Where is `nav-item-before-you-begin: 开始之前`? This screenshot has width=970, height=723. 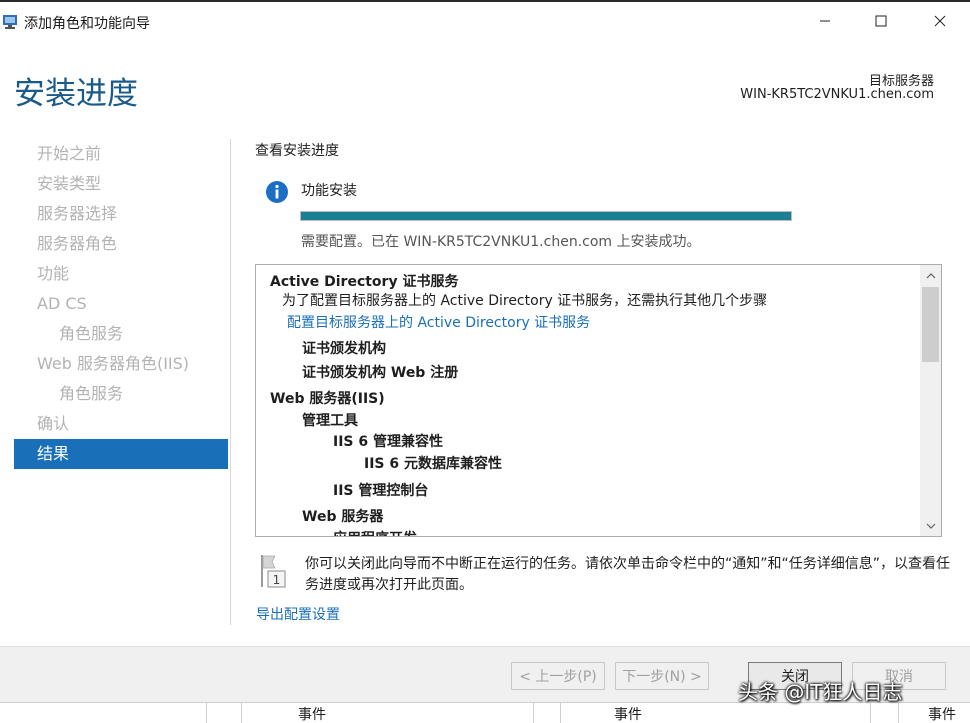 nav-item-before-you-begin: 开始之前 is located at coordinates (121, 154).